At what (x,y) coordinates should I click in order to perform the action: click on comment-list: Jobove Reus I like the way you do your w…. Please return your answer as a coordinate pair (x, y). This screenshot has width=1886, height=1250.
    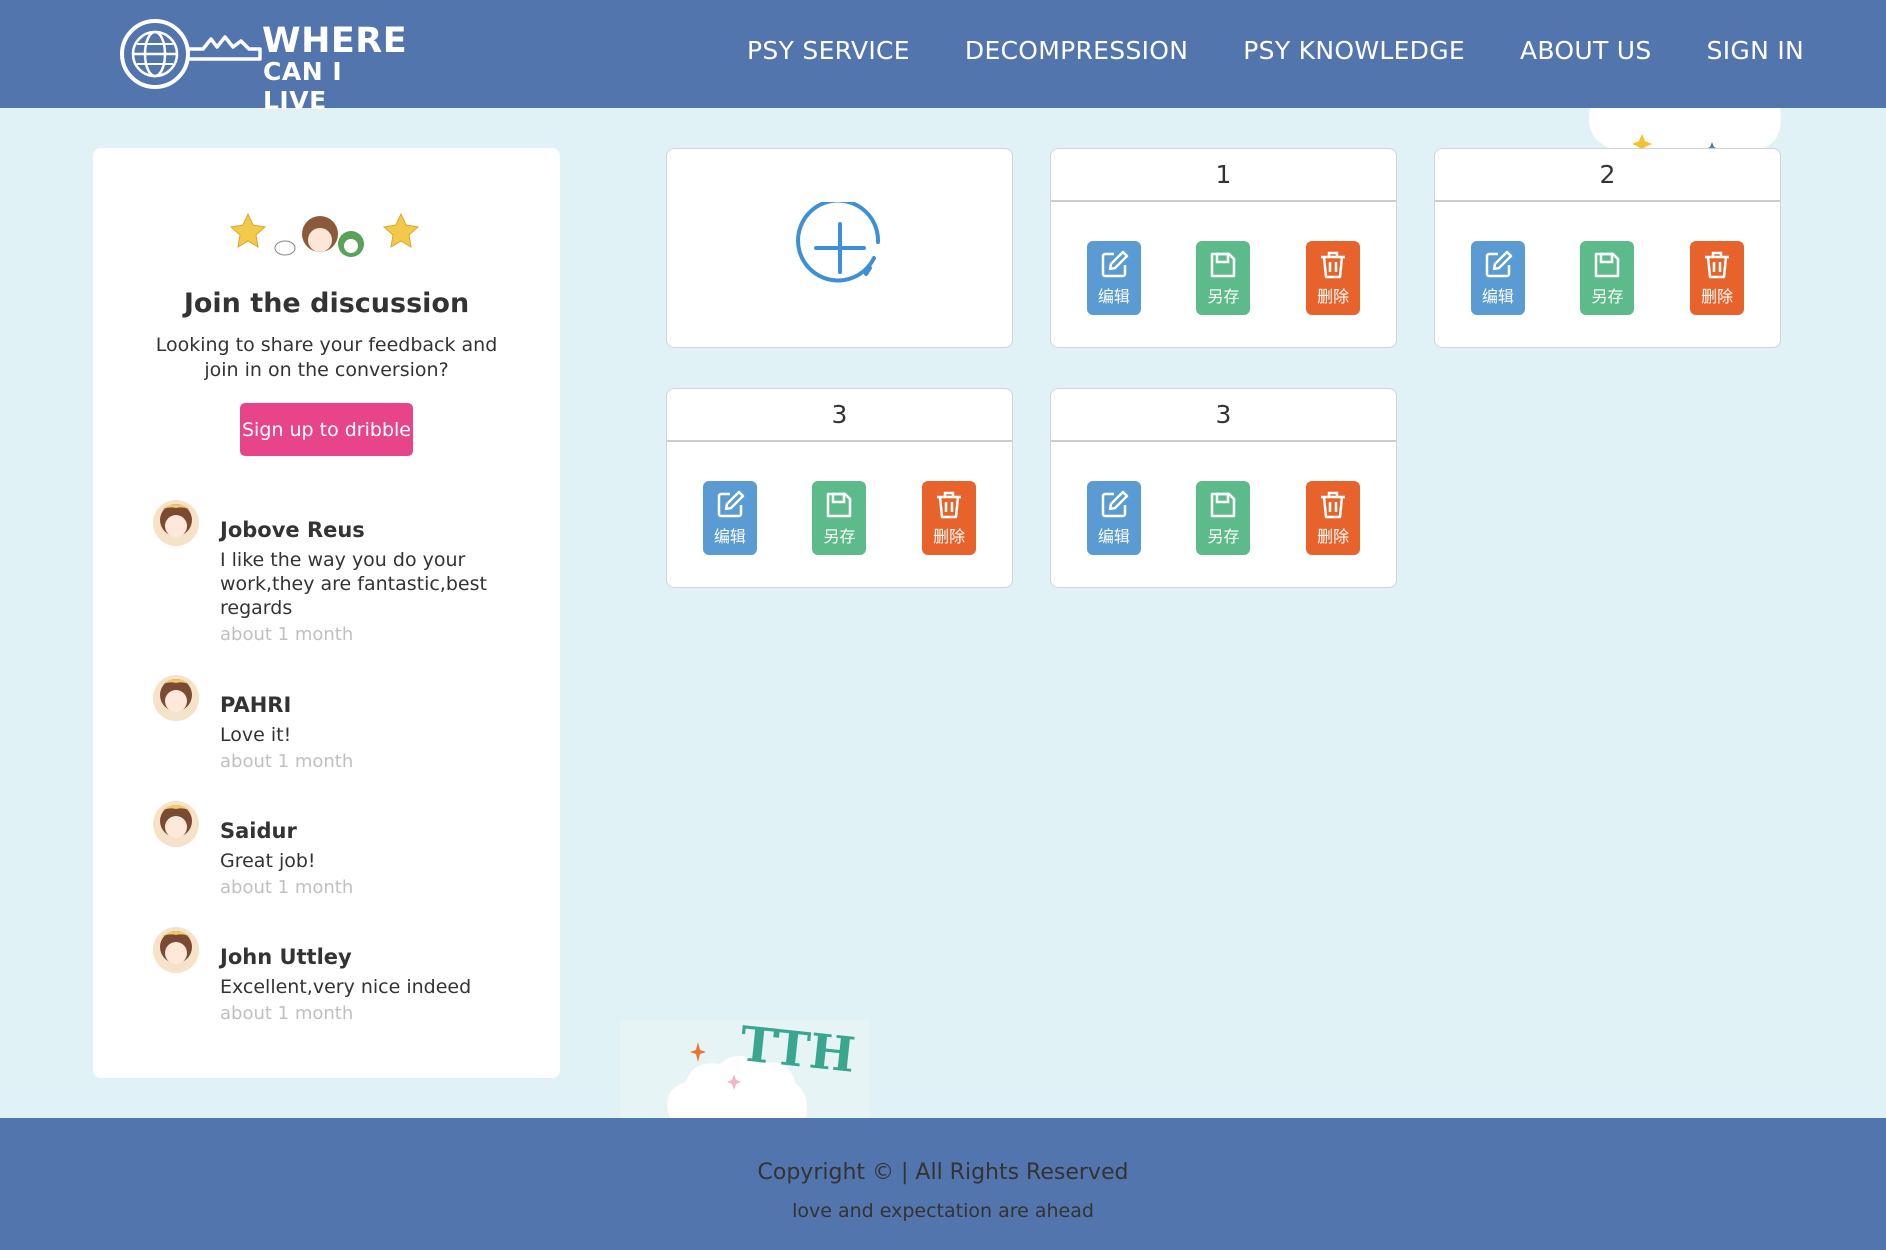
    Looking at the image, I should click on (343, 776).